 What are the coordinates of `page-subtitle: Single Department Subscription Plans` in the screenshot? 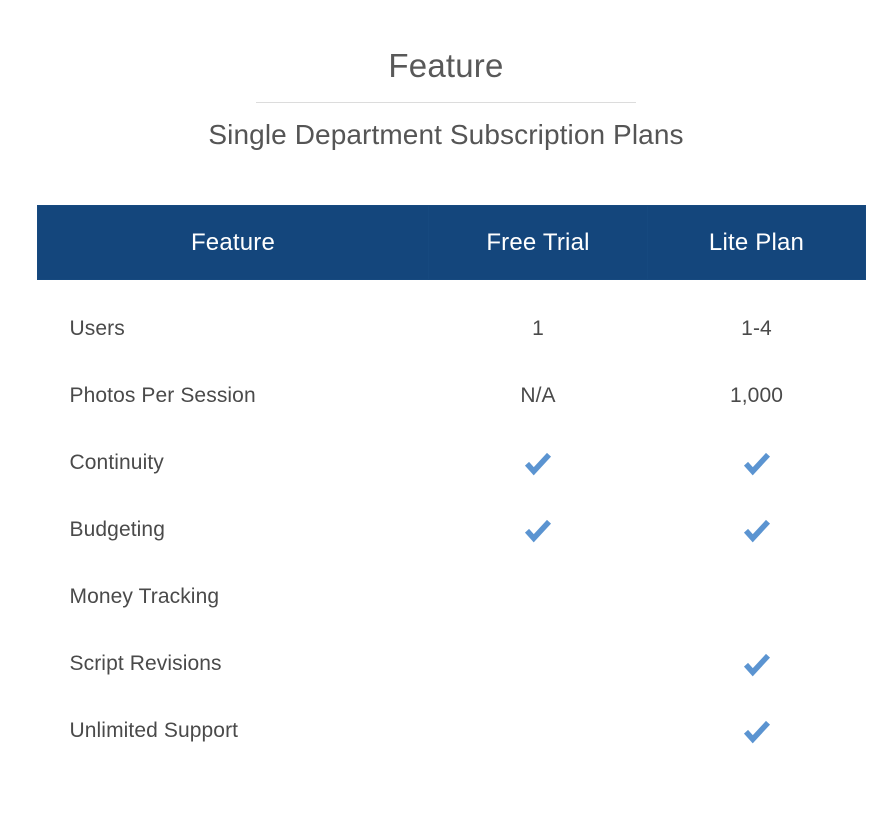 It's located at (446, 134).